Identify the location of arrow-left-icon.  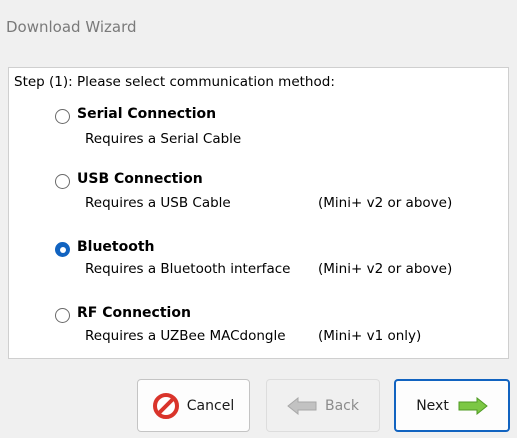
(302, 405).